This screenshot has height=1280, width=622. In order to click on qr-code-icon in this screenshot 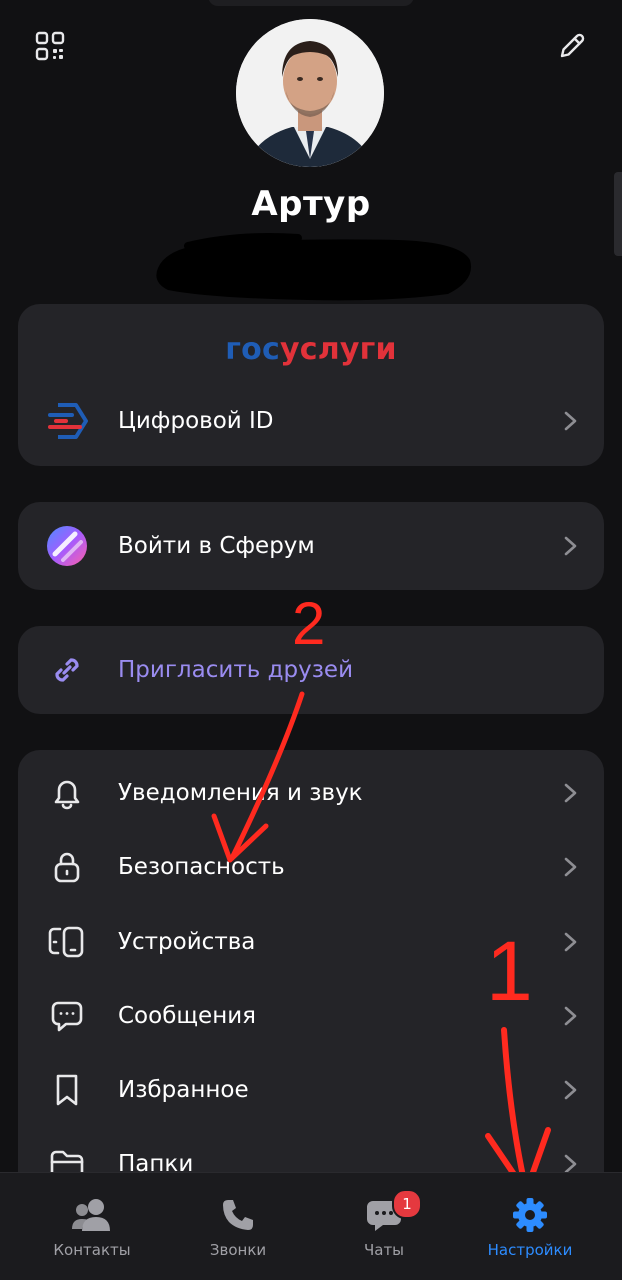, I will do `click(50, 46)`.